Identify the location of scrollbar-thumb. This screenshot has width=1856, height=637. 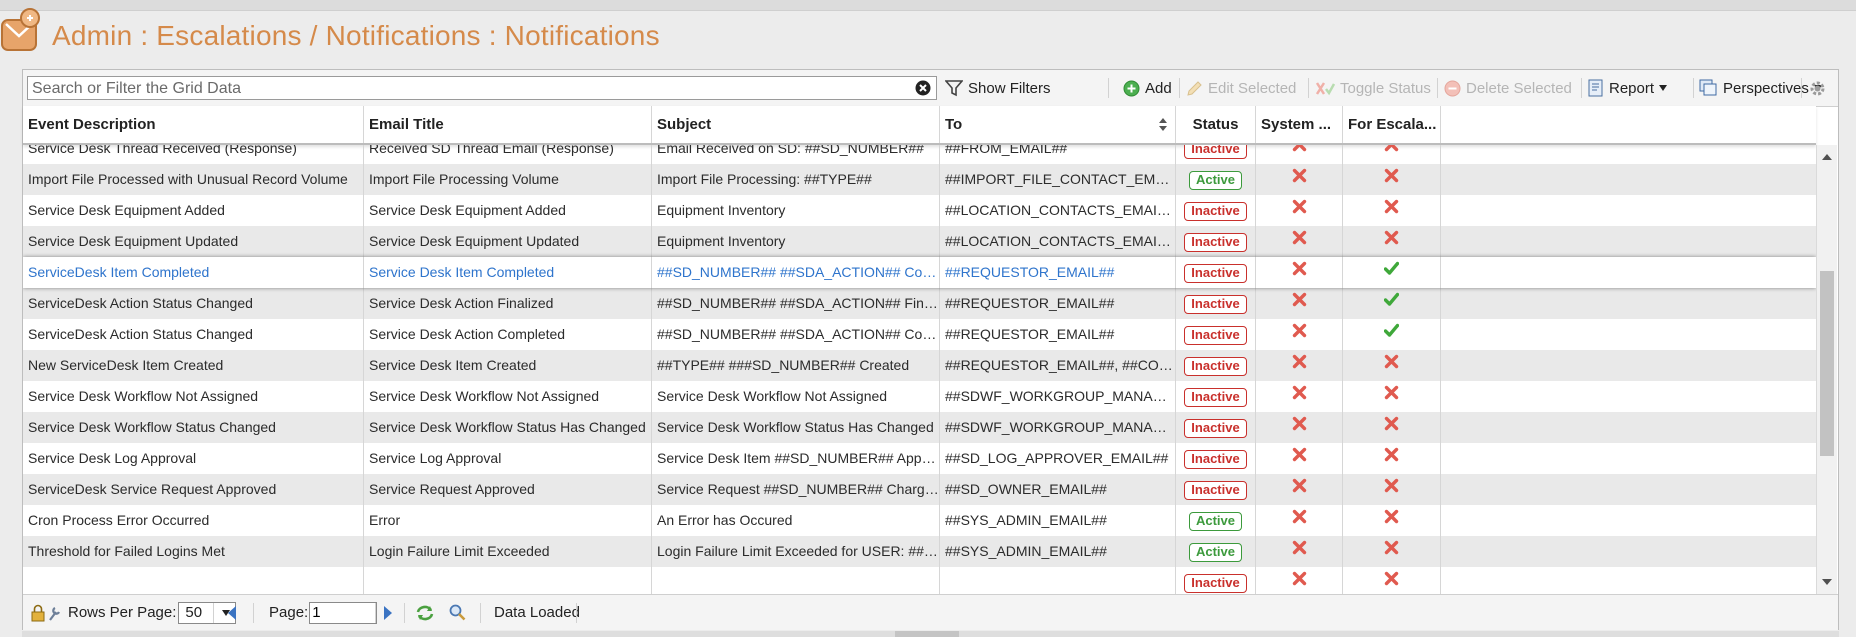
(1827, 363).